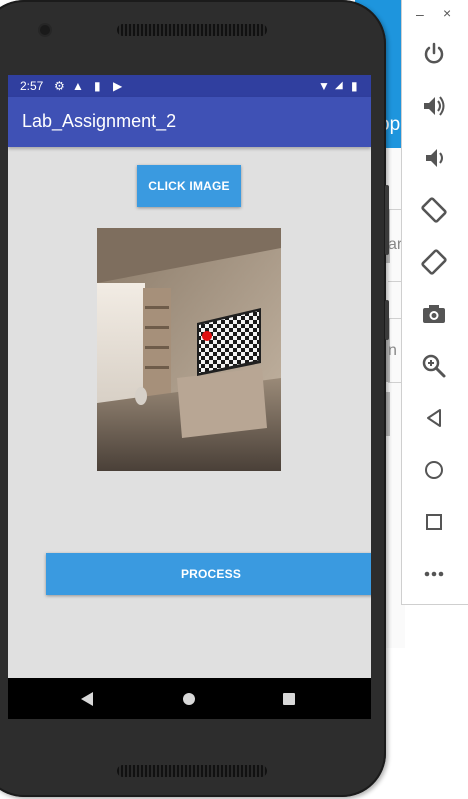 This screenshot has height=799, width=468. What do you see at coordinates (434, 522) in the screenshot?
I see `overview-icon` at bounding box center [434, 522].